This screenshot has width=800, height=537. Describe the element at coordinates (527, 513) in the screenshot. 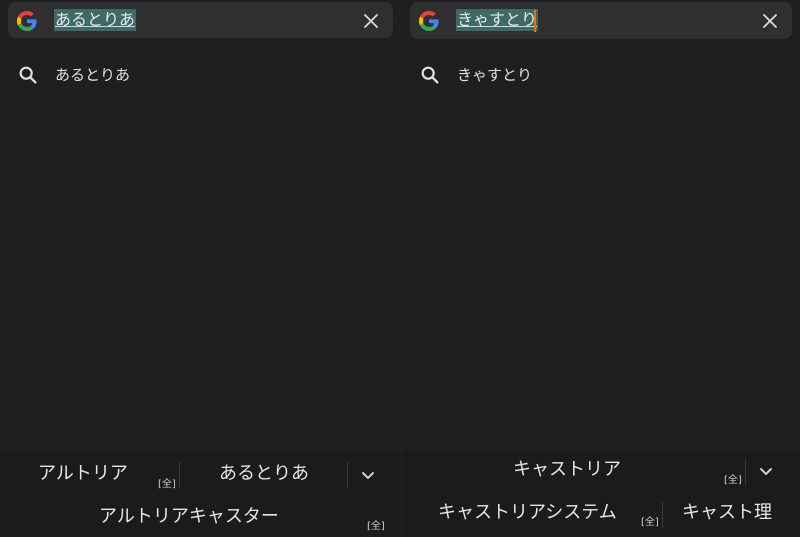

I see `ime-candidate: キャストリアシステム` at that location.